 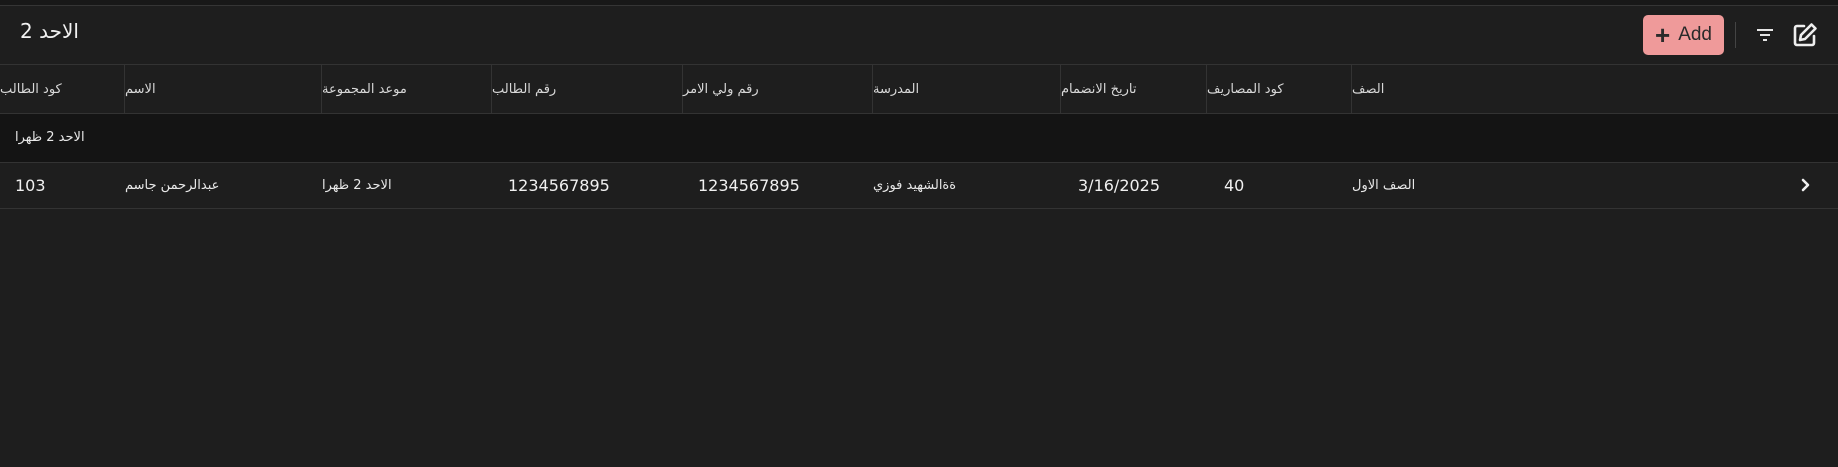 I want to click on toolbar: + Add, so click(x=1731, y=35).